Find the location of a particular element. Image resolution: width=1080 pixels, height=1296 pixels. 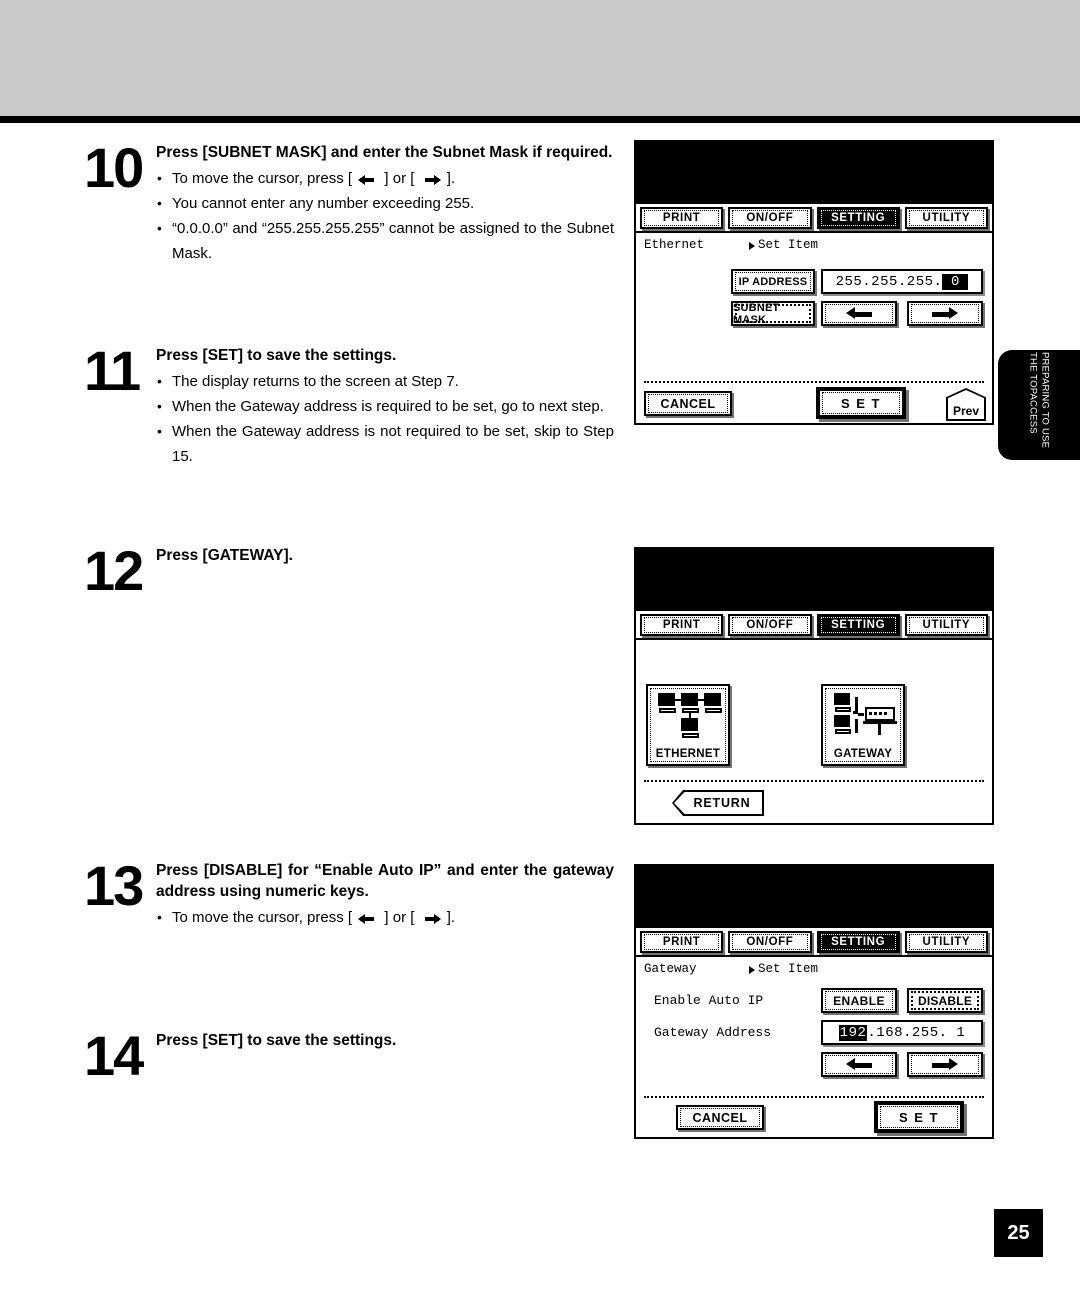

subnet-mask-value-field: 255.255.255. 0 is located at coordinates (902, 281).